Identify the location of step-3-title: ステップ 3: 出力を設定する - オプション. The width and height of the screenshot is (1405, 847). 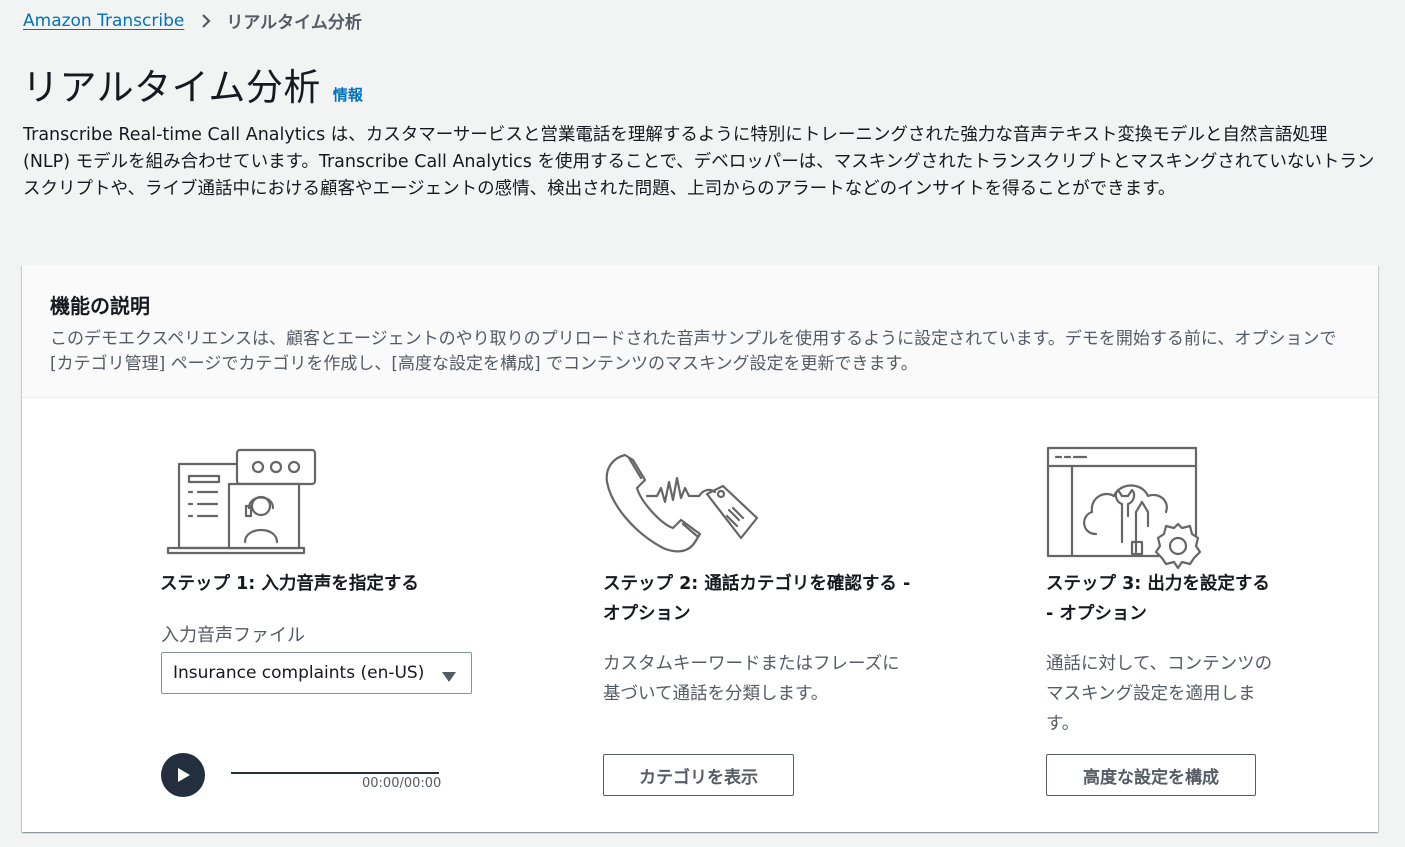
(1158, 599).